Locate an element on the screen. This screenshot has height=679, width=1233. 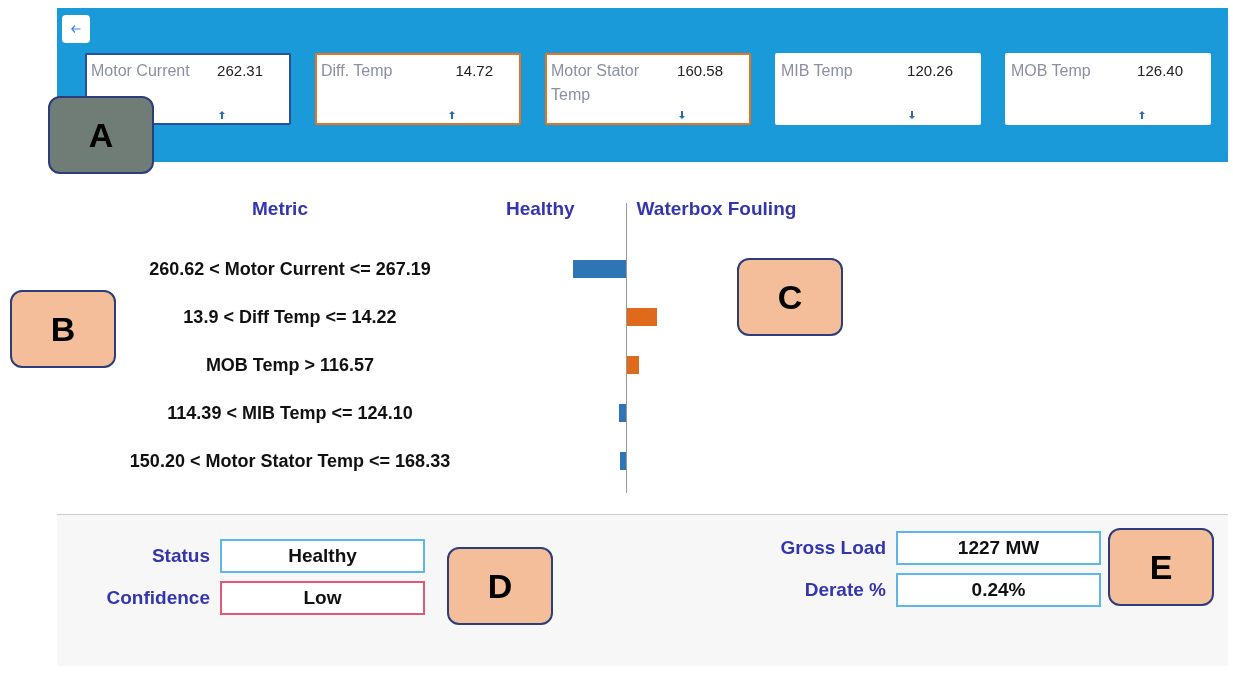
callout-label: B is located at coordinates (63, 329).